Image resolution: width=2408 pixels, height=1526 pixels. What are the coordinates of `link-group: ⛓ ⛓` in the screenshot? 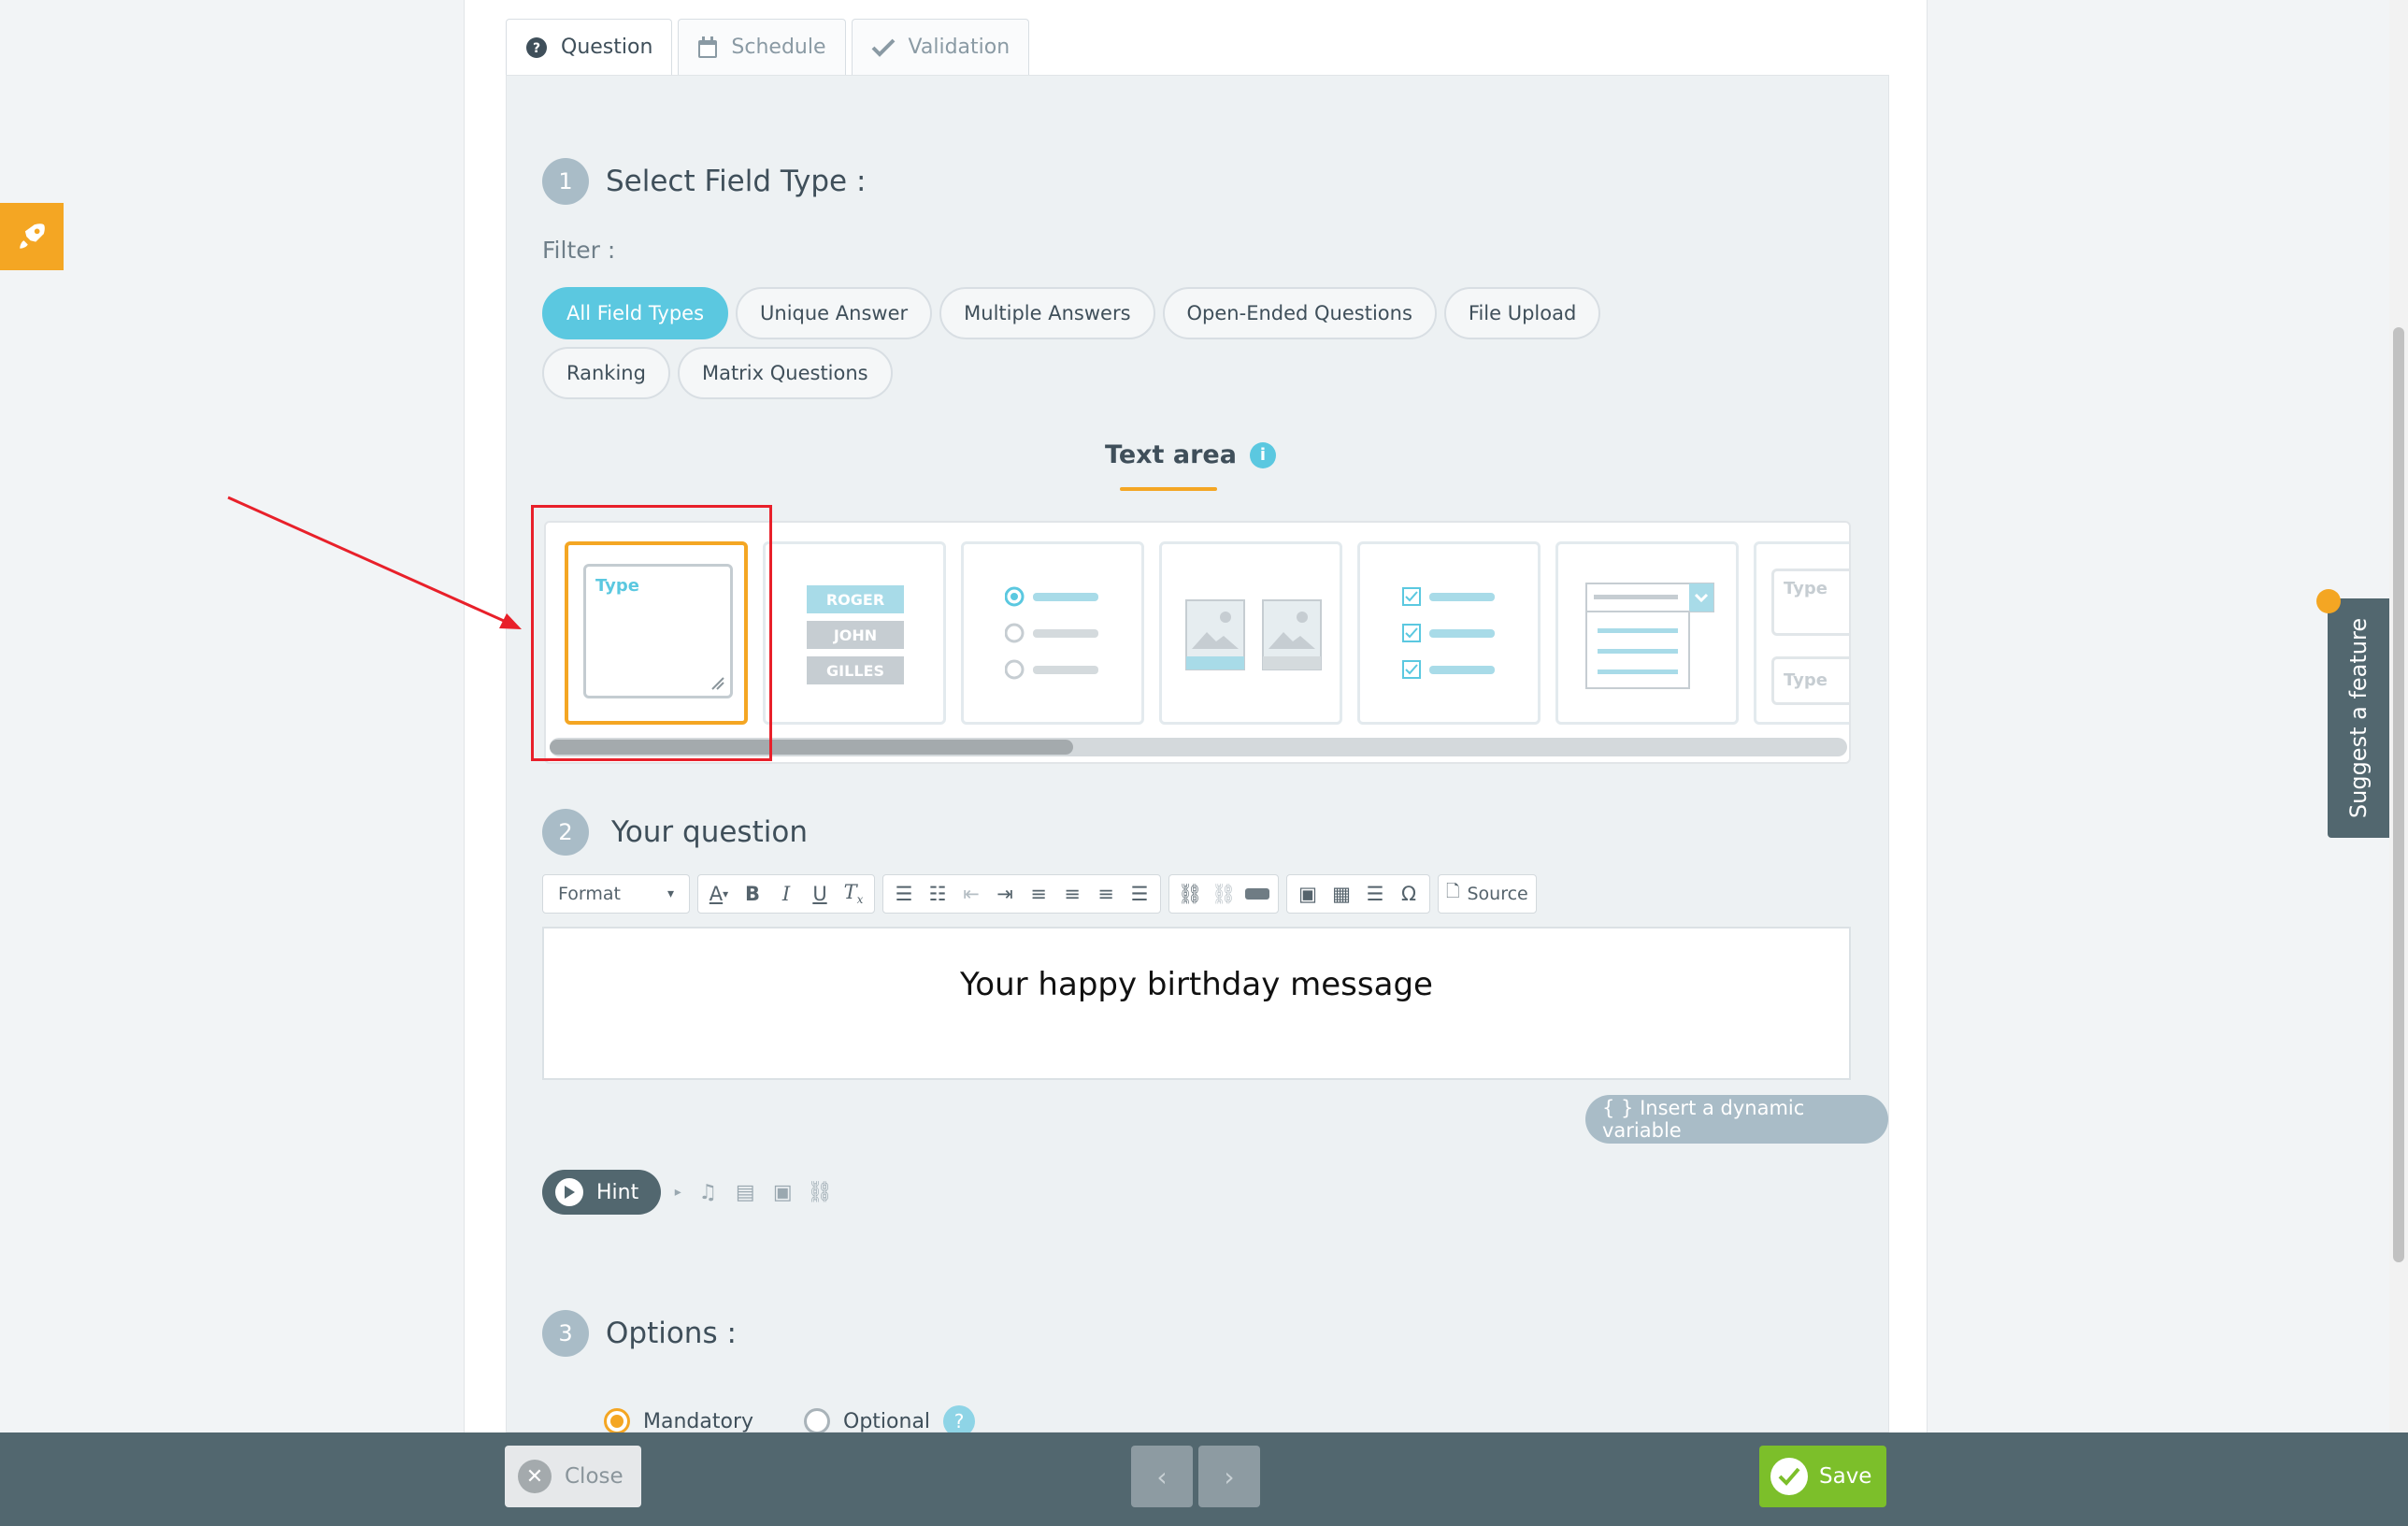 It's located at (1223, 894).